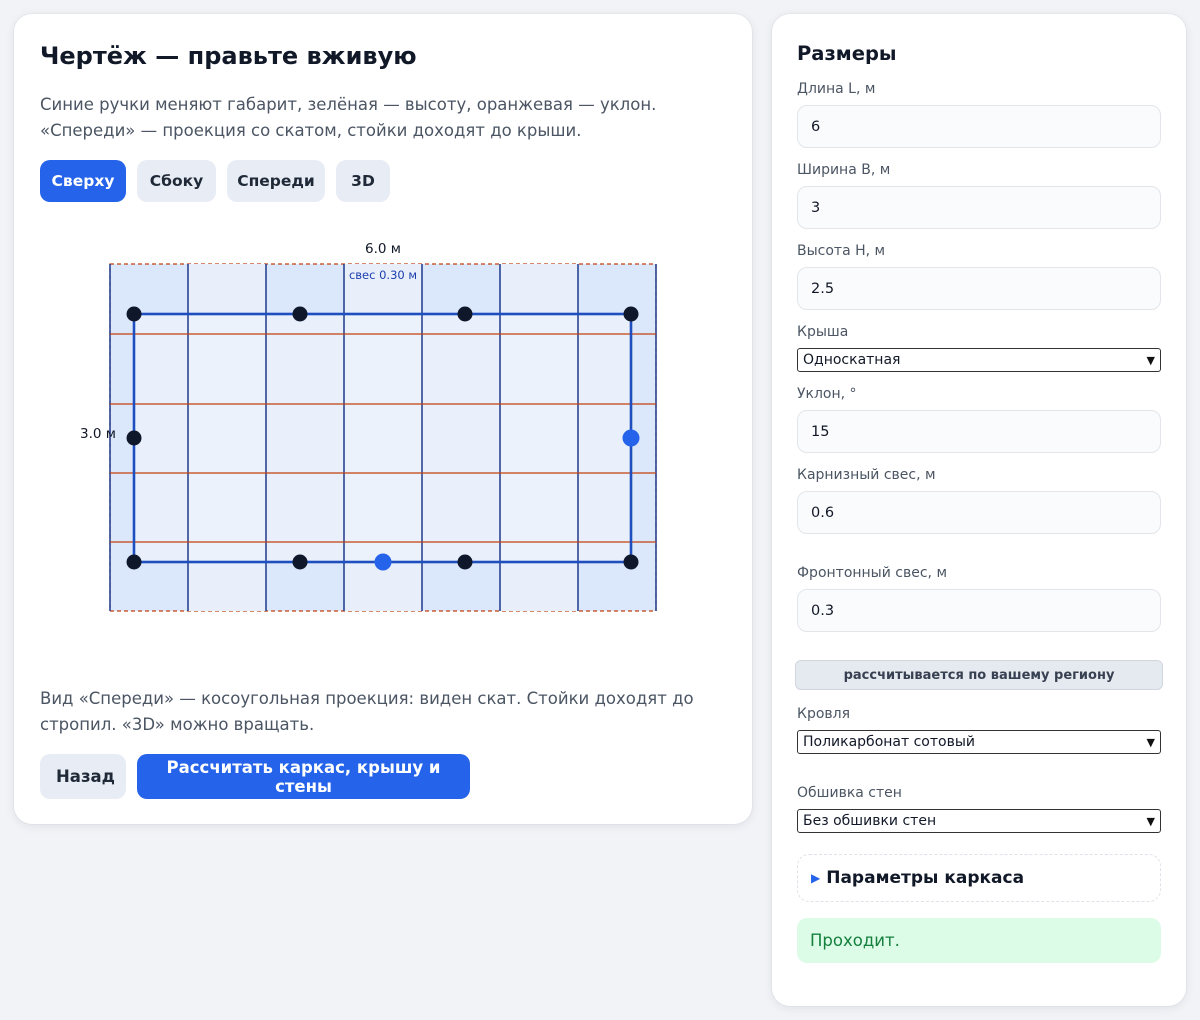 Image resolution: width=1200 pixels, height=1020 pixels. I want to click on width-input, so click(979, 207).